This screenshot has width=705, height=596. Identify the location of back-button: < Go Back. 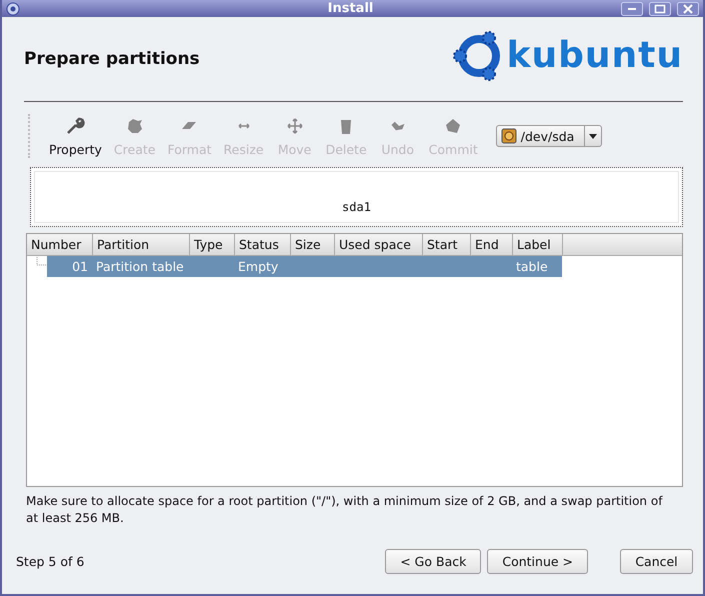
(433, 561).